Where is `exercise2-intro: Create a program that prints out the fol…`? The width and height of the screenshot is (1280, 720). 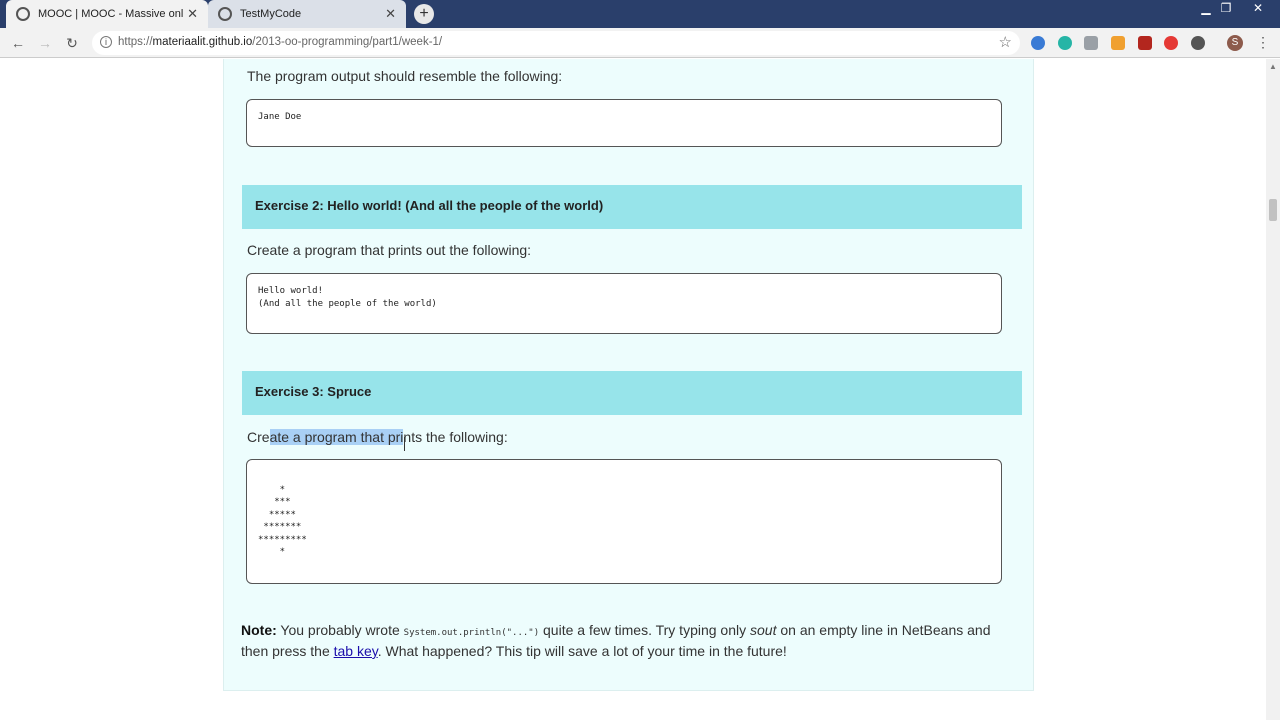
exercise2-intro: Create a program that prints out the fol… is located at coordinates (389, 250).